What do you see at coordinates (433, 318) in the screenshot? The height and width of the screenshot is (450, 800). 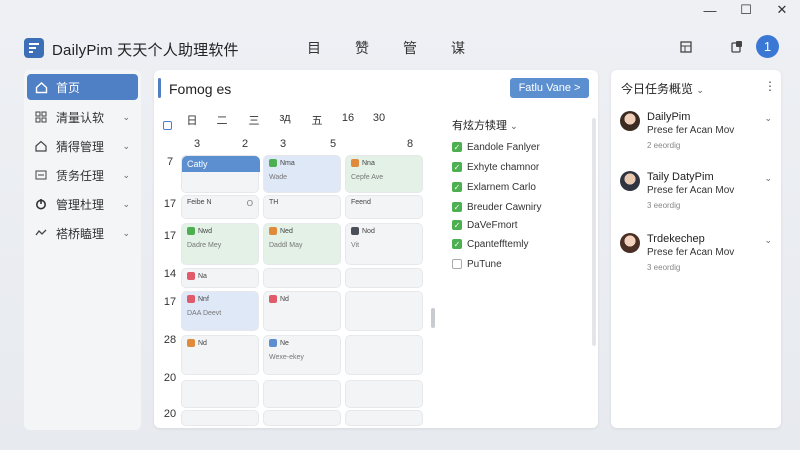 I see `calendar-scrollbar` at bounding box center [433, 318].